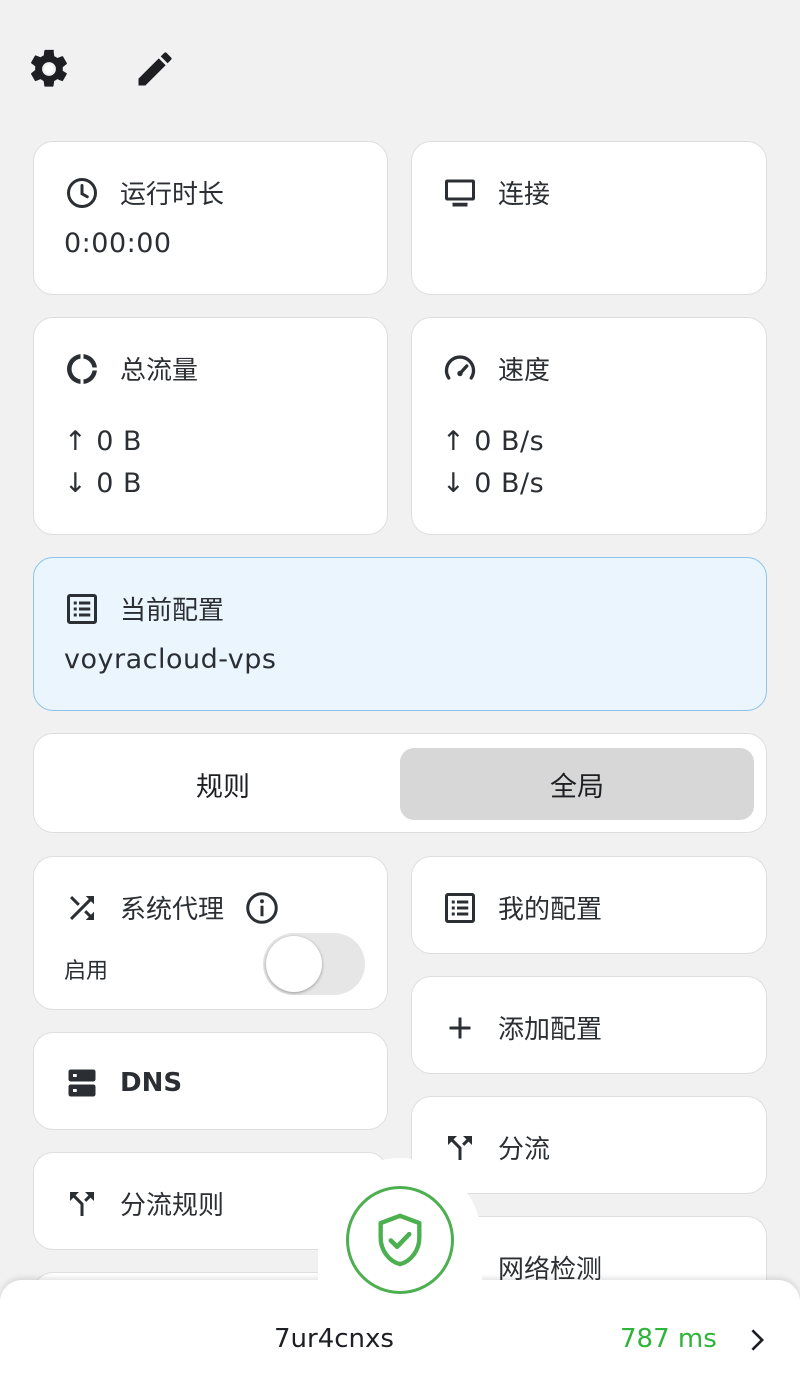 Image resolution: width=800 pixels, height=1400 pixels. I want to click on routing-label: 分流, so click(524, 1150).